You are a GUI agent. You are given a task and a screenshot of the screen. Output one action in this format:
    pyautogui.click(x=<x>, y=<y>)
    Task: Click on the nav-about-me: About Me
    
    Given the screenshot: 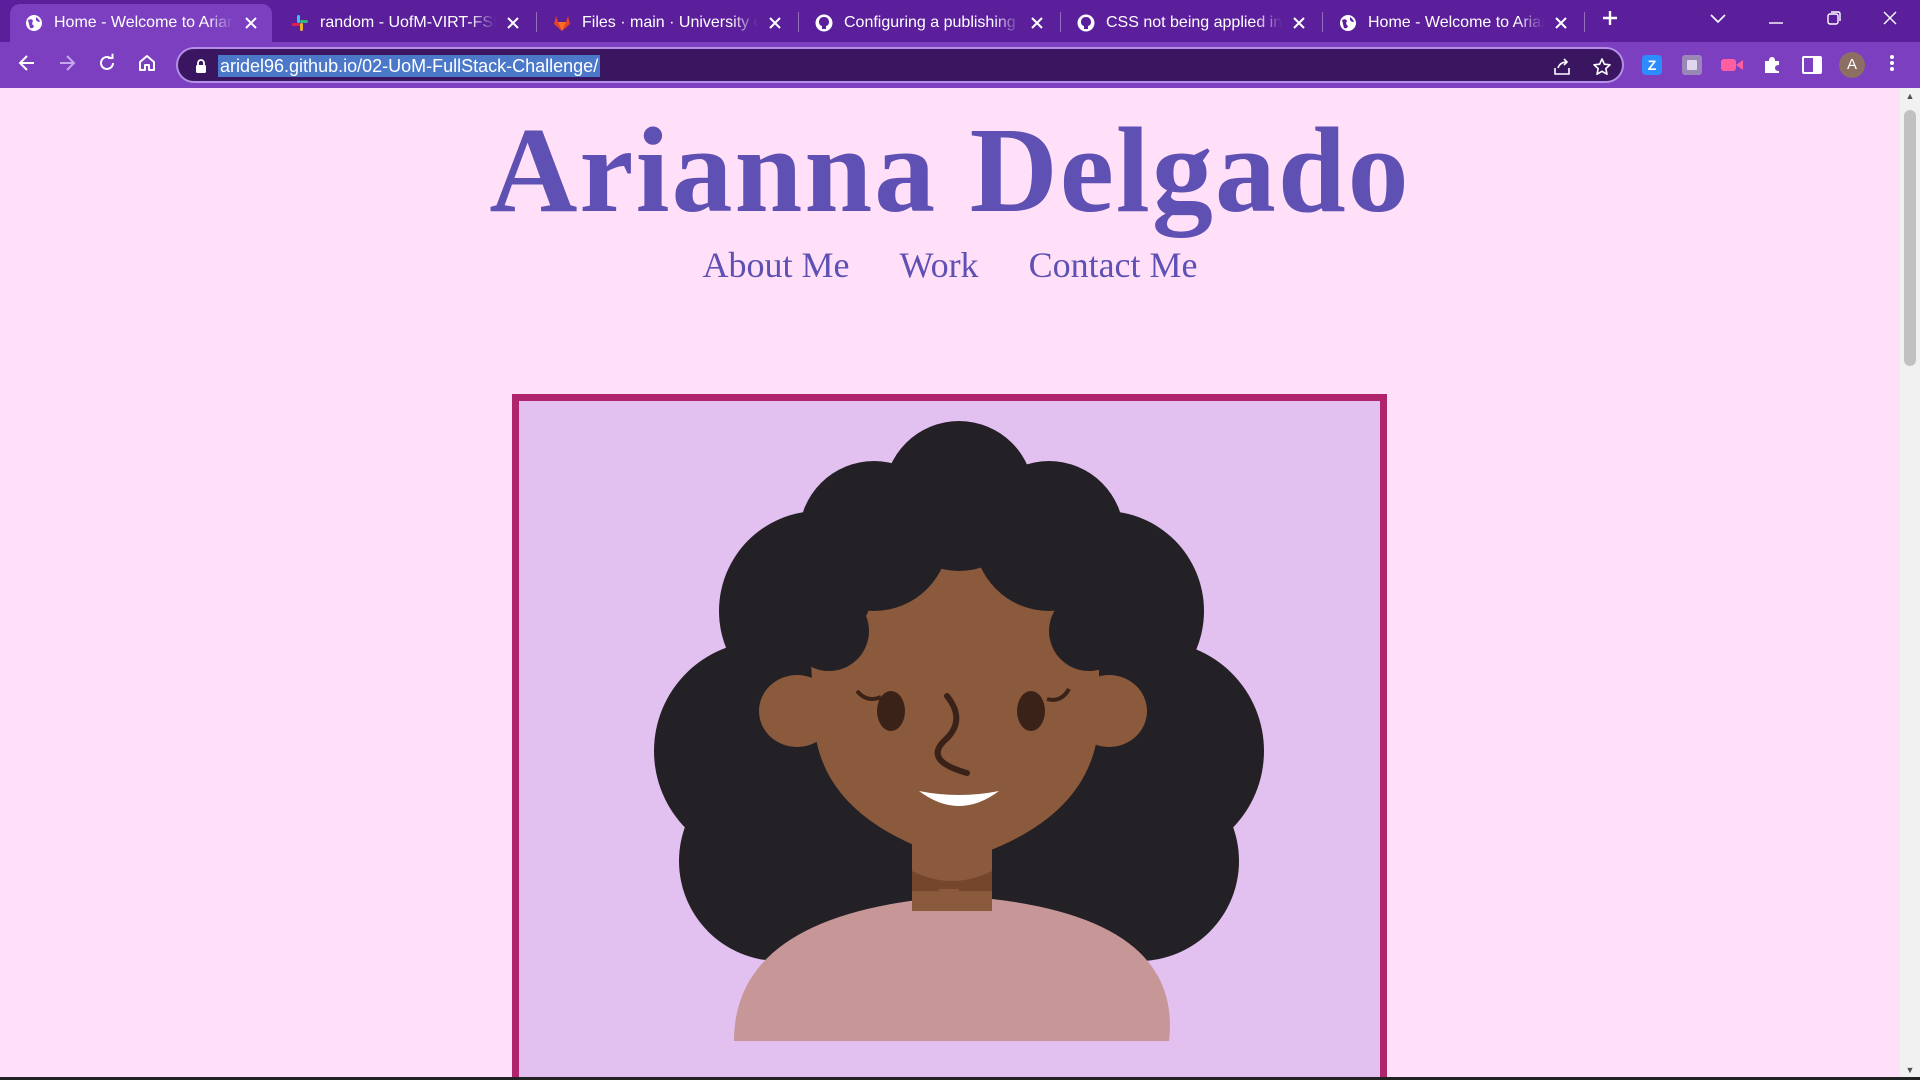 What is the action you would take?
    pyautogui.click(x=775, y=265)
    